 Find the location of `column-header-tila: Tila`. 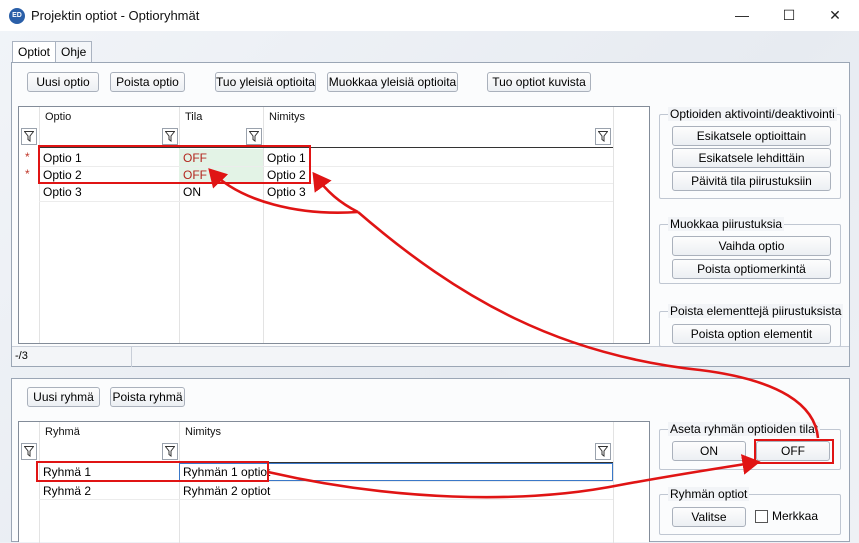

column-header-tila: Tila is located at coordinates (193, 117).